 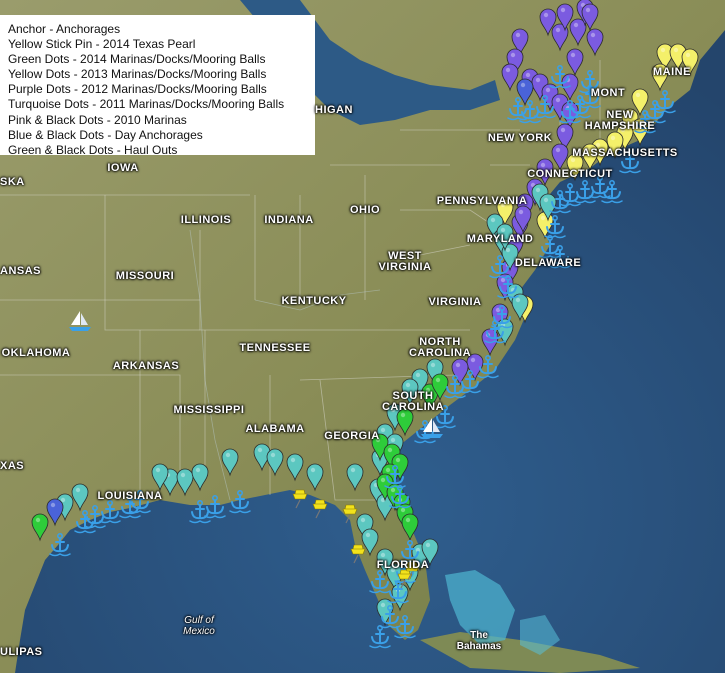 I want to click on legend-item-anchorages: Anchor - Anchorages, so click(x=64, y=29).